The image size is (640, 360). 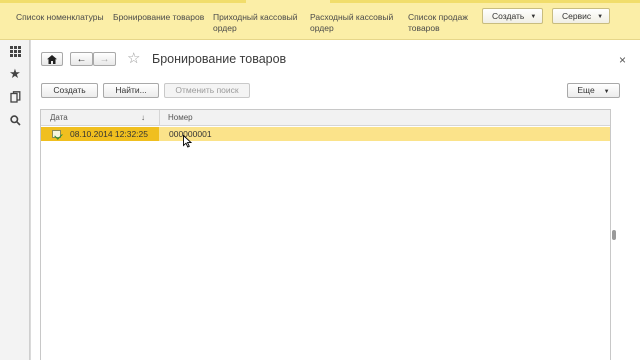 What do you see at coordinates (15, 200) in the screenshot?
I see `left-sidebar: ★` at bounding box center [15, 200].